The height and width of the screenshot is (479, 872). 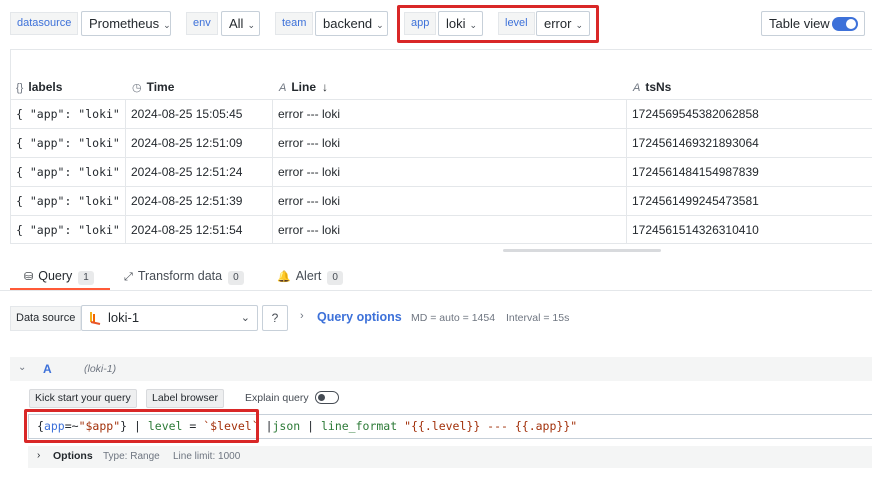 I want to click on column-header-tsns: AtsNs, so click(x=652, y=87).